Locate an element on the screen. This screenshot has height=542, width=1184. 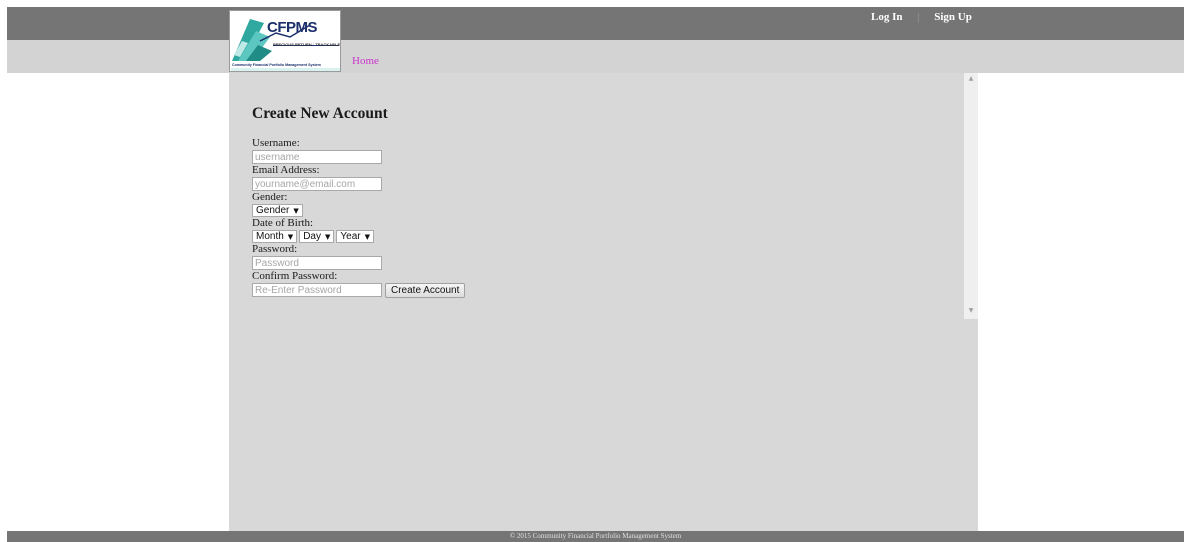
nav-bar is located at coordinates (595, 56).